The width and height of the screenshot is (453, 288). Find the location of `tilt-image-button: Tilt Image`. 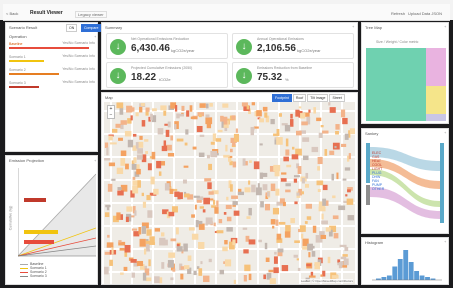

tilt-image-button: Tilt Image is located at coordinates (318, 98).